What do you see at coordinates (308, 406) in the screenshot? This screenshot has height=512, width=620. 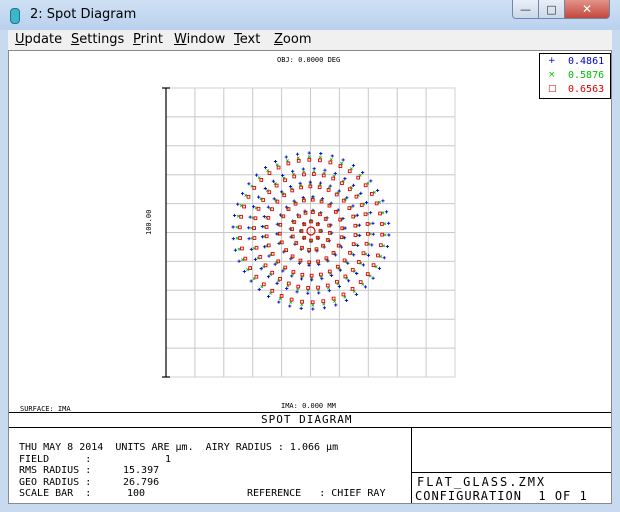 I see `ima-label: IMA: 0.000 MM` at bounding box center [308, 406].